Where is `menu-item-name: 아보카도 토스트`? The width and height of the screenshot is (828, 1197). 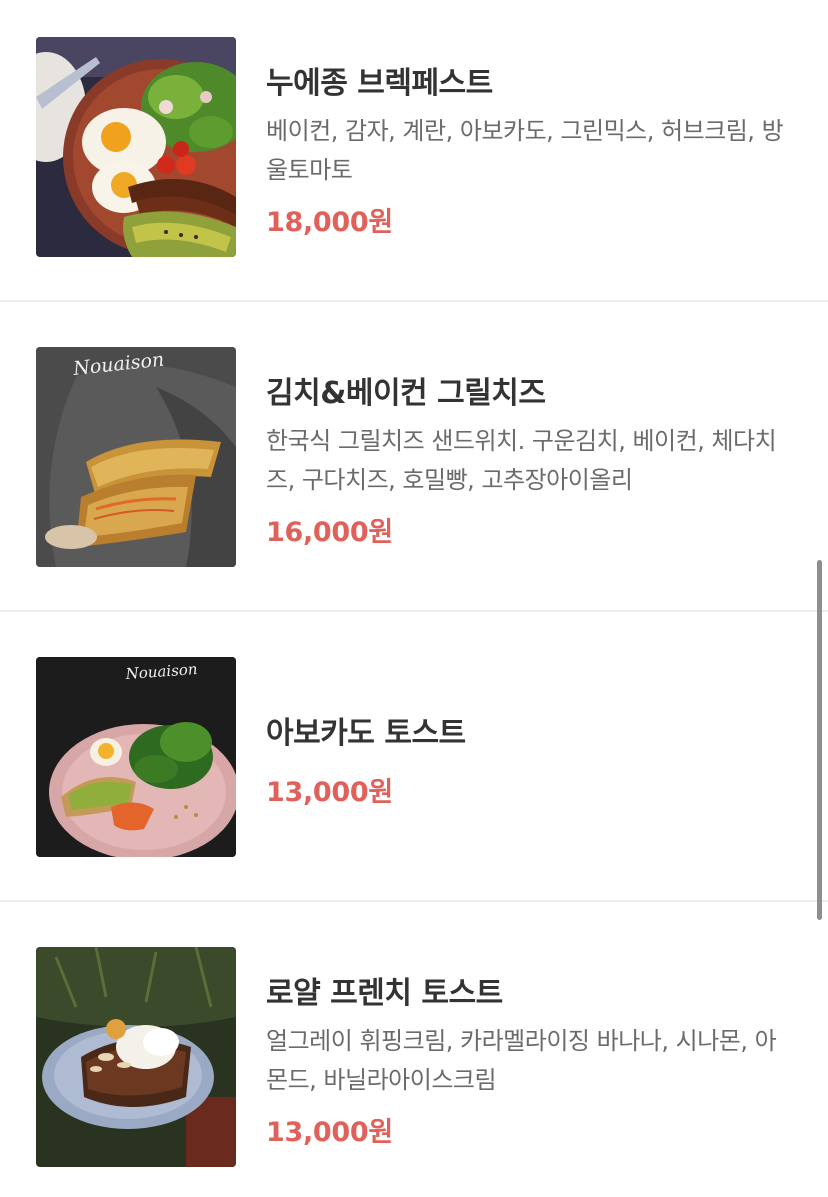
menu-item-name: 아보카도 토스트 is located at coordinates (366, 733).